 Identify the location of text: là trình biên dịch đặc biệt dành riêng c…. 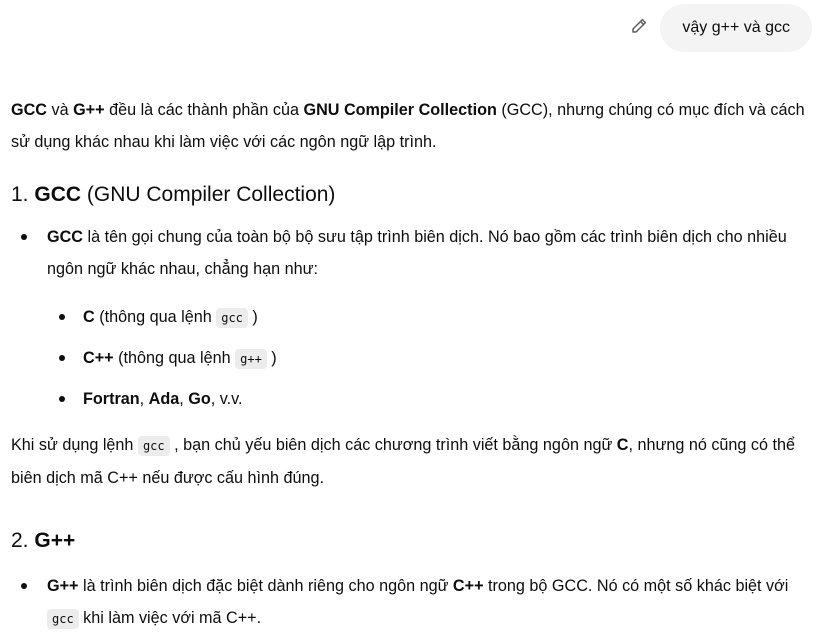
(265, 586).